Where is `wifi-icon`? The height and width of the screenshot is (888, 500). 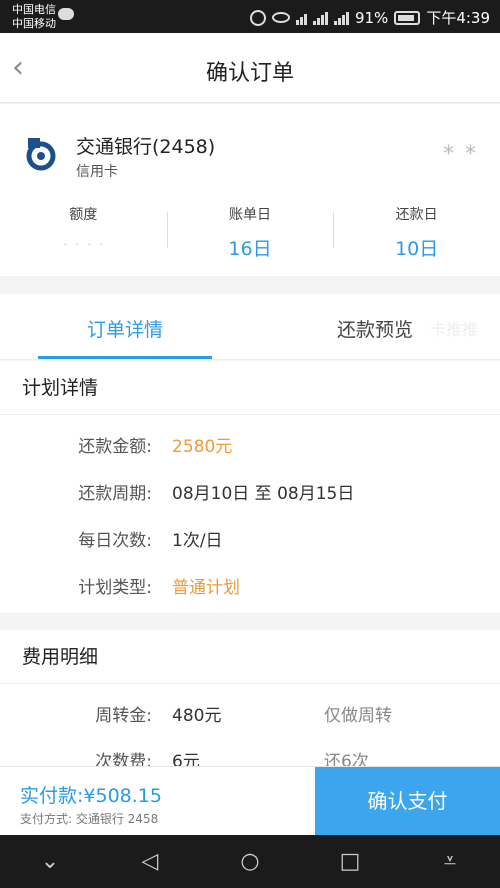 wifi-icon is located at coordinates (301, 18).